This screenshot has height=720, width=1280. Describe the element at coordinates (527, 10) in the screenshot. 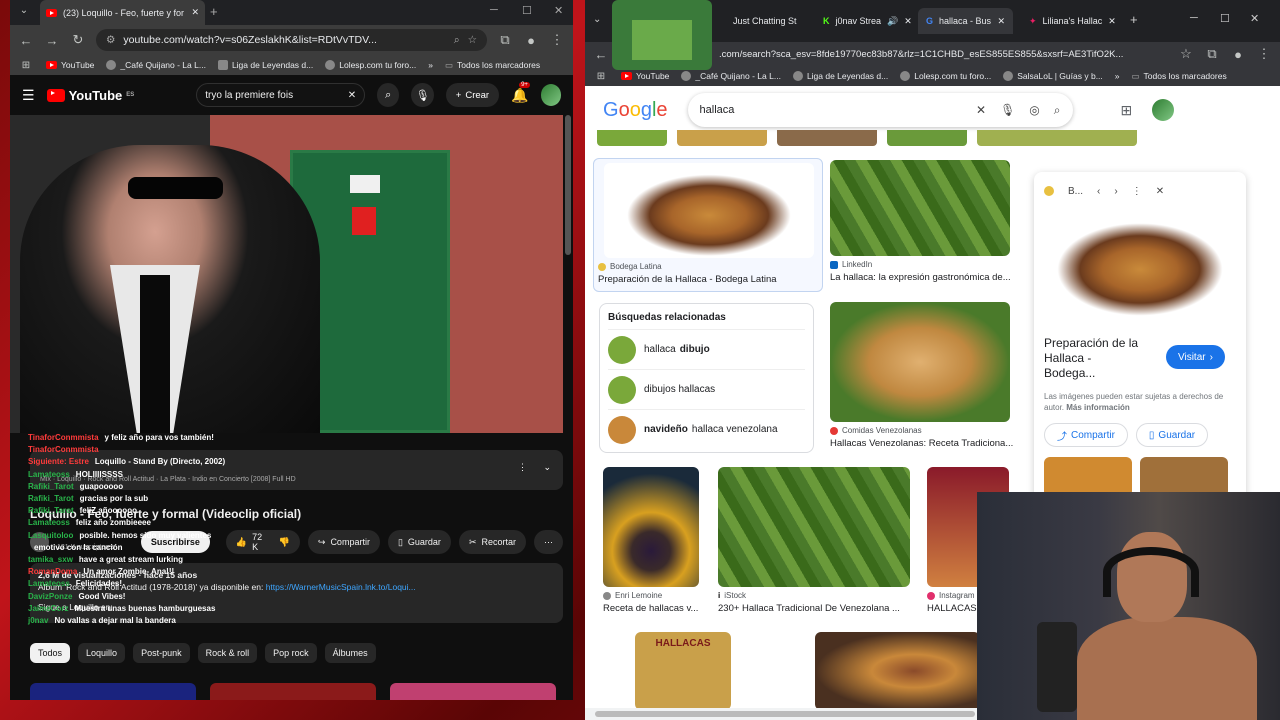

I see `maximize-icon: ☐` at that location.